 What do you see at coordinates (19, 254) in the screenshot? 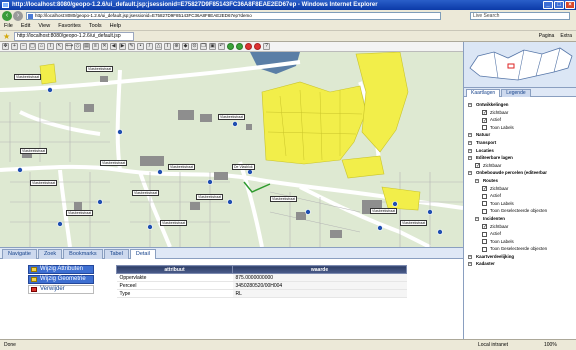
I see `tab-navigatie: Navigatie` at bounding box center [19, 254].